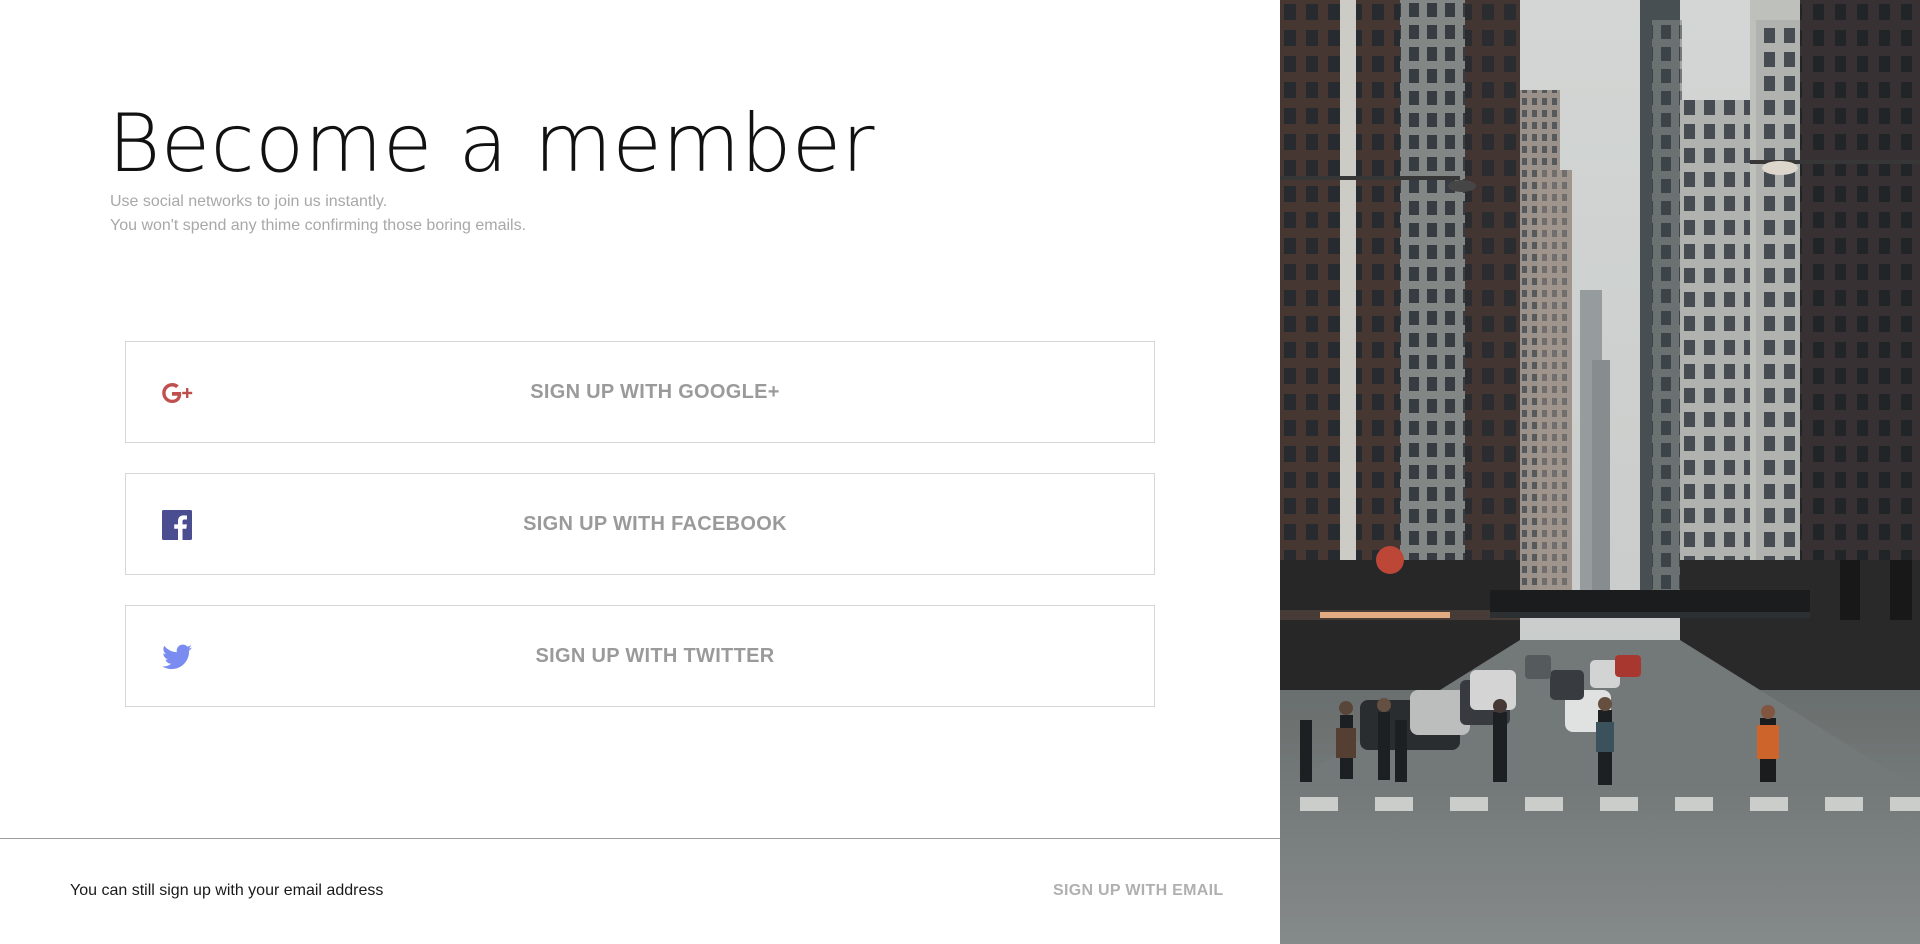  I want to click on facebook-signup-button: SIGN UP WITH FACEBOOK, so click(640, 524).